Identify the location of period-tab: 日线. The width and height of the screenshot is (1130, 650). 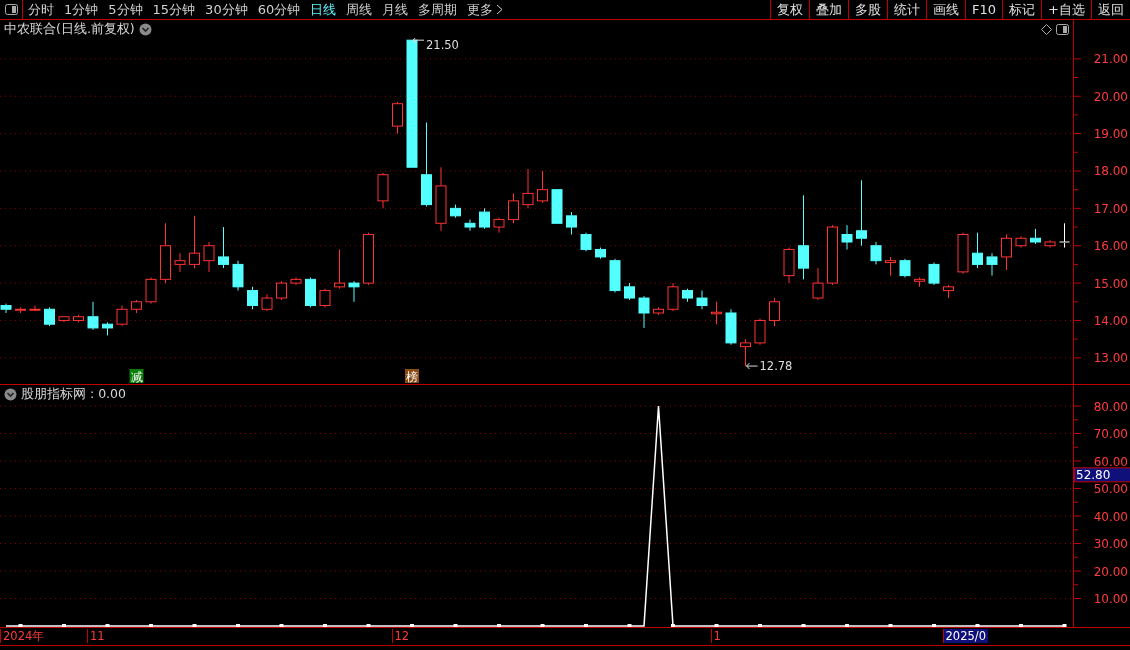
(323, 9).